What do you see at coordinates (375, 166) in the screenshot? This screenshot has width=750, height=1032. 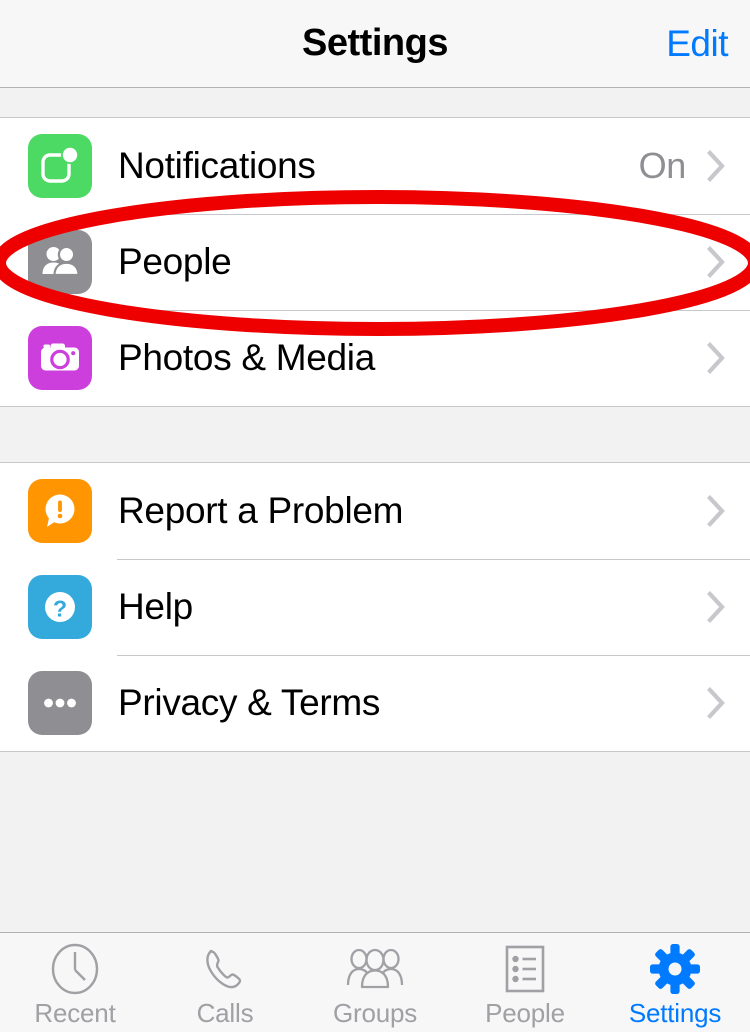 I see `settings-row-notifications: Notifications On` at bounding box center [375, 166].